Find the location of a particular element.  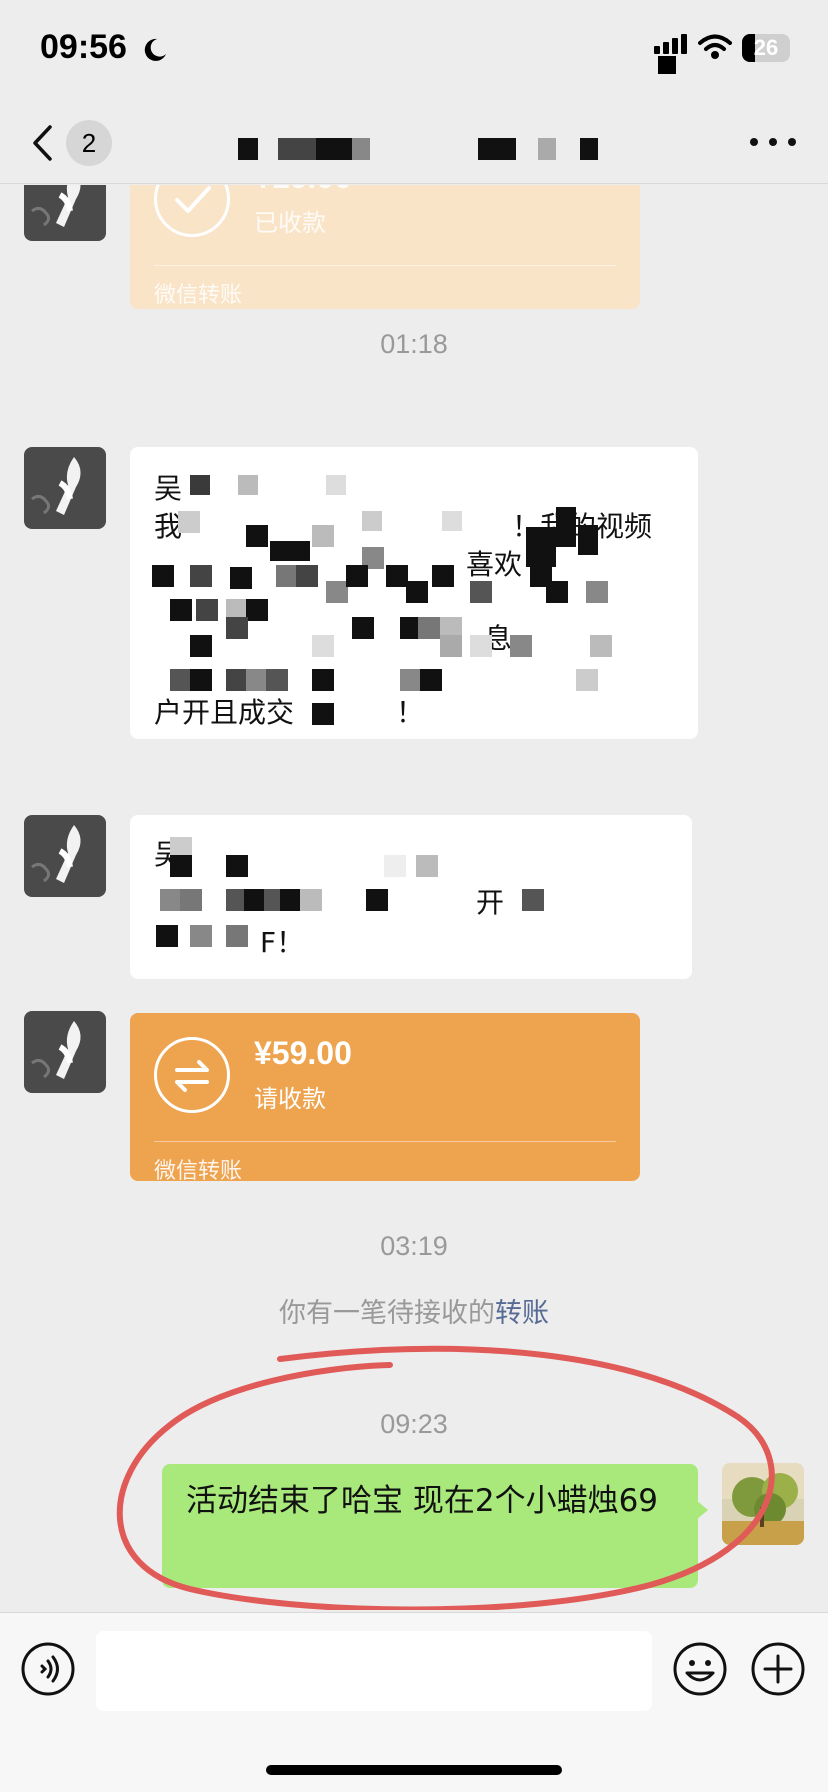

outgoing-bubble-tail is located at coordinates (702, 1510).